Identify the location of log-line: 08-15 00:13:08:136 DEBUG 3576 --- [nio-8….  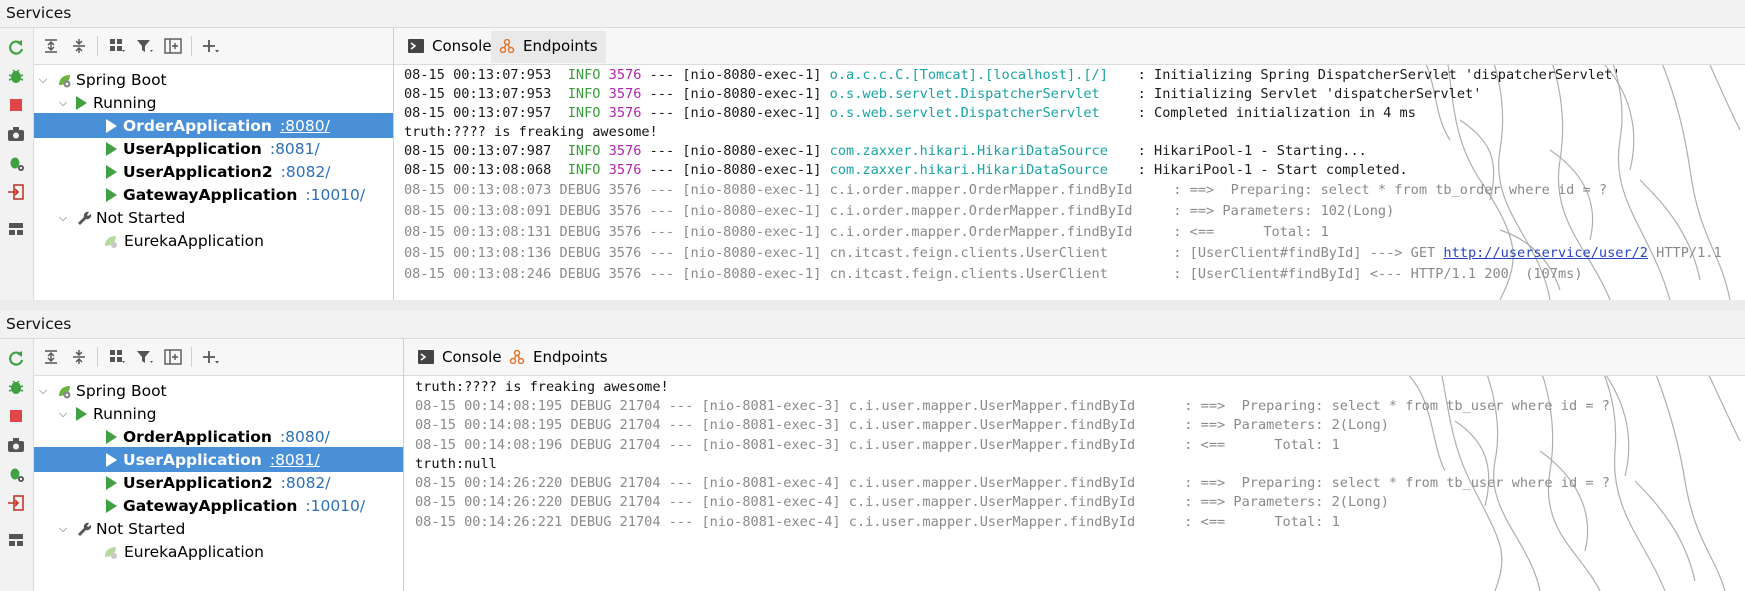
(1063, 253).